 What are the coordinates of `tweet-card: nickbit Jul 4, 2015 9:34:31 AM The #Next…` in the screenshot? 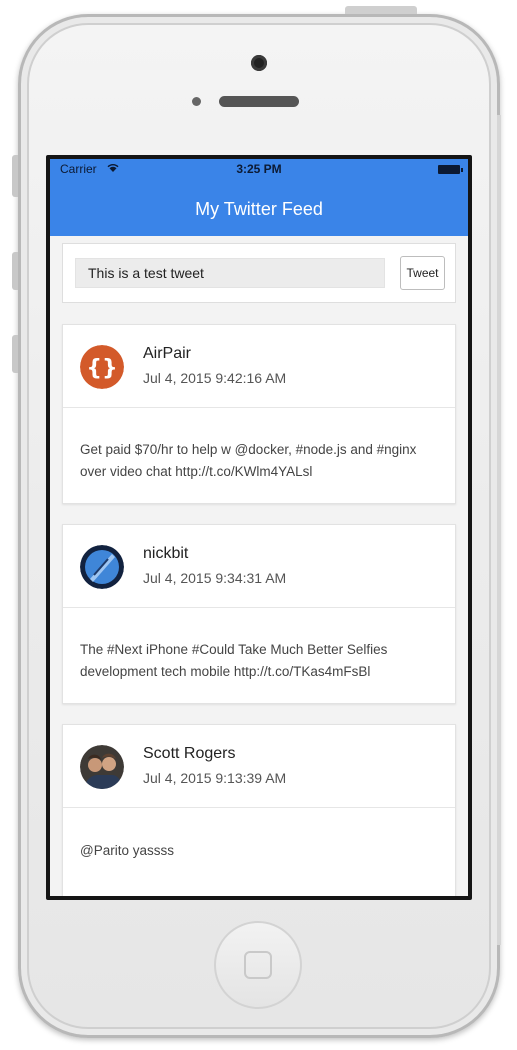 It's located at (259, 614).